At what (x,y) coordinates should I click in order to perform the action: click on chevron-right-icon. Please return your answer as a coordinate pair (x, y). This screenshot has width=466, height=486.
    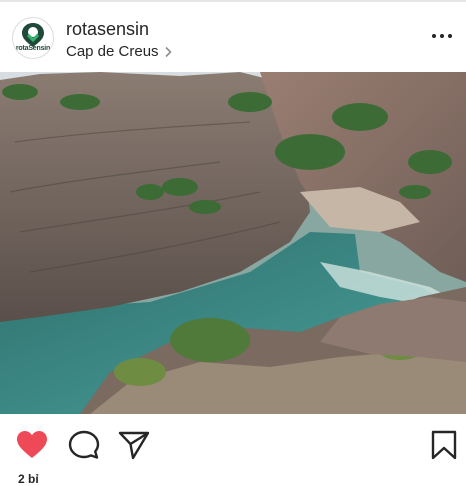
    Looking at the image, I should click on (168, 51).